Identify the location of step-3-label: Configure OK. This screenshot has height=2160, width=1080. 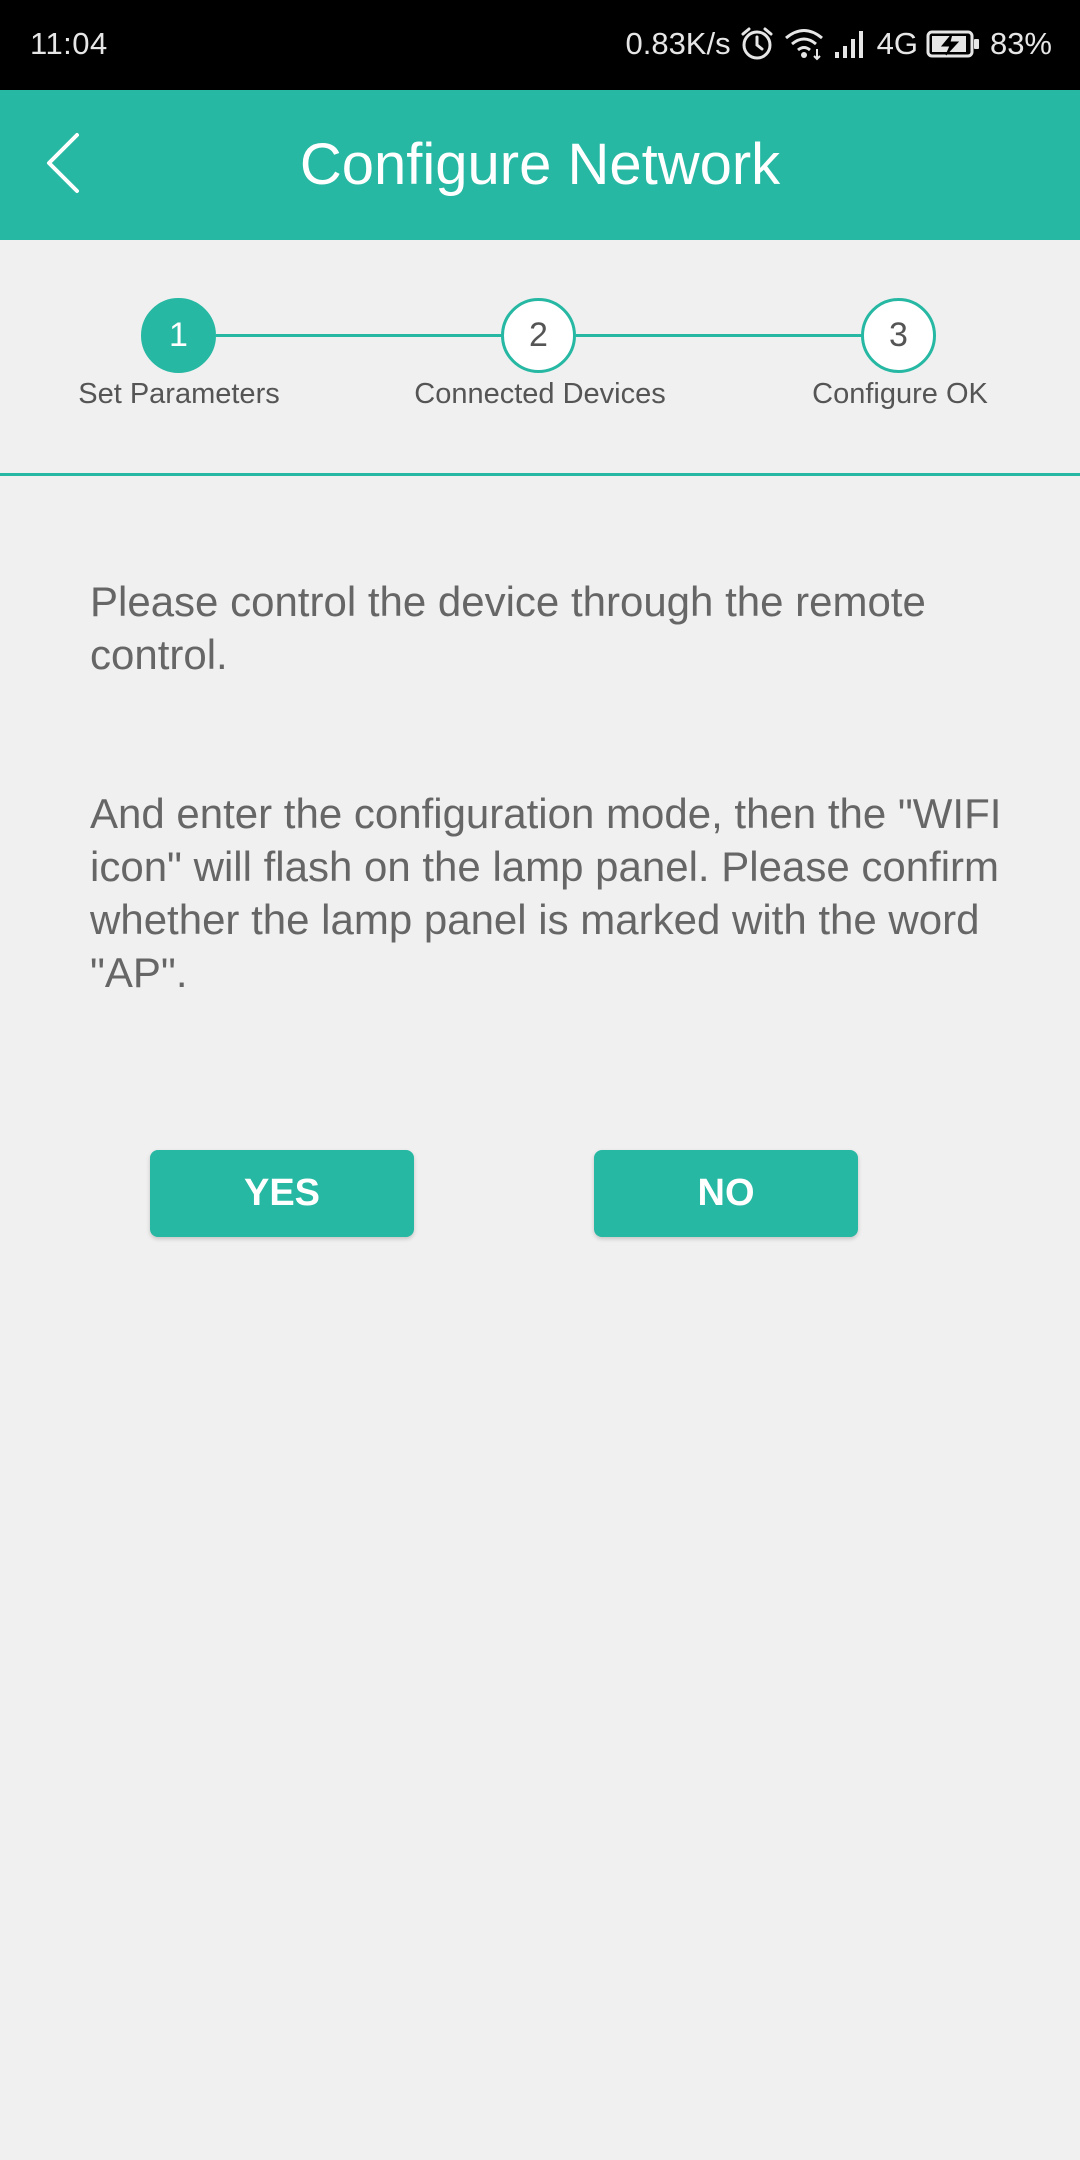
(900, 394).